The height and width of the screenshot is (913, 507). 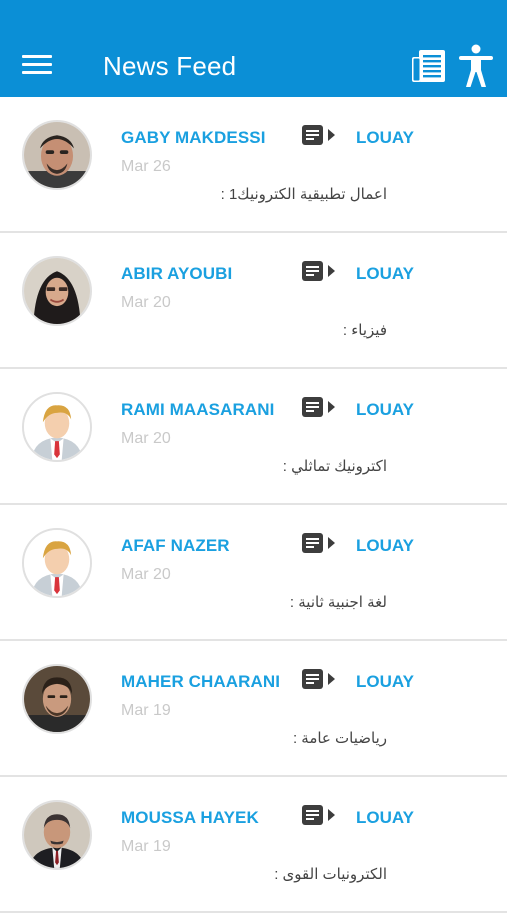 What do you see at coordinates (339, 738) in the screenshot?
I see `post-subject: رياضيات عامة :` at bounding box center [339, 738].